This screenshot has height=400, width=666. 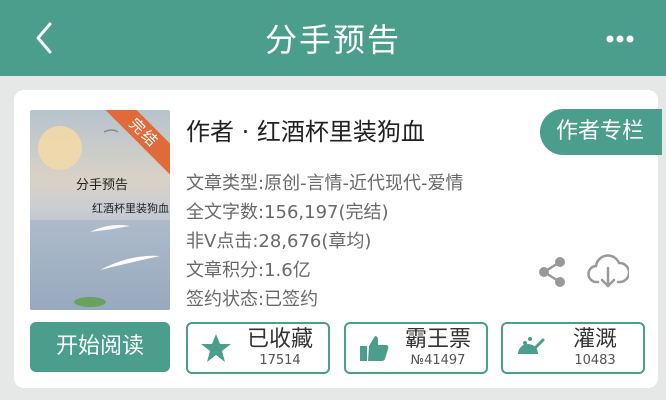 I want to click on water-count: 10483, so click(x=595, y=360).